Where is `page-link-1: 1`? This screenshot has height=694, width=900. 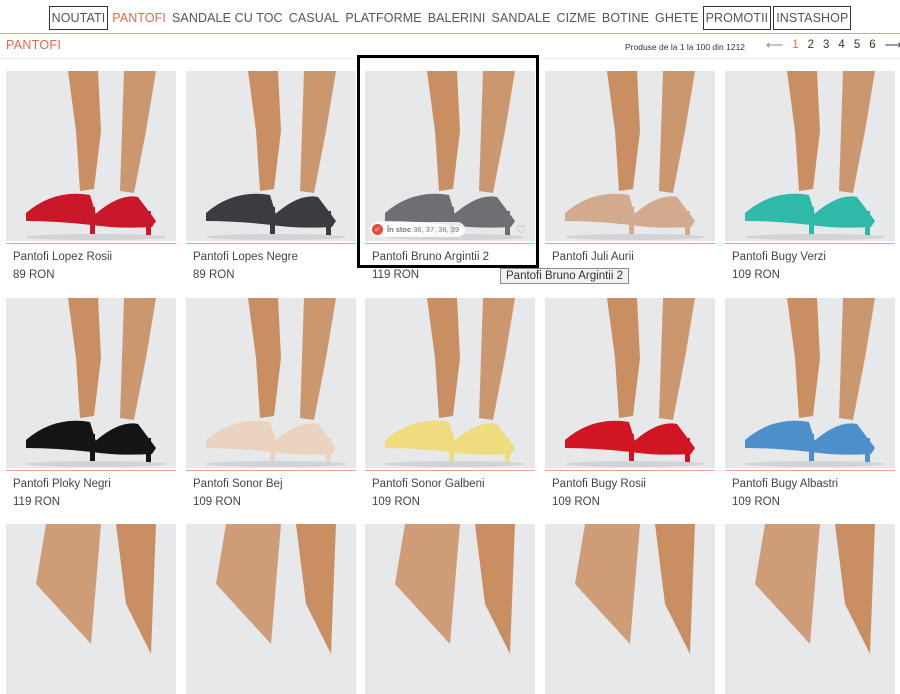
page-link-1: 1 is located at coordinates (795, 45).